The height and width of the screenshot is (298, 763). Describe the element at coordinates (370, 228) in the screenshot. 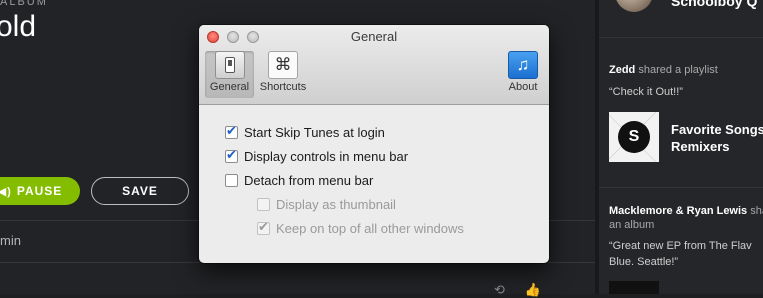

I see `option-label: Keep on top of all other windows` at that location.